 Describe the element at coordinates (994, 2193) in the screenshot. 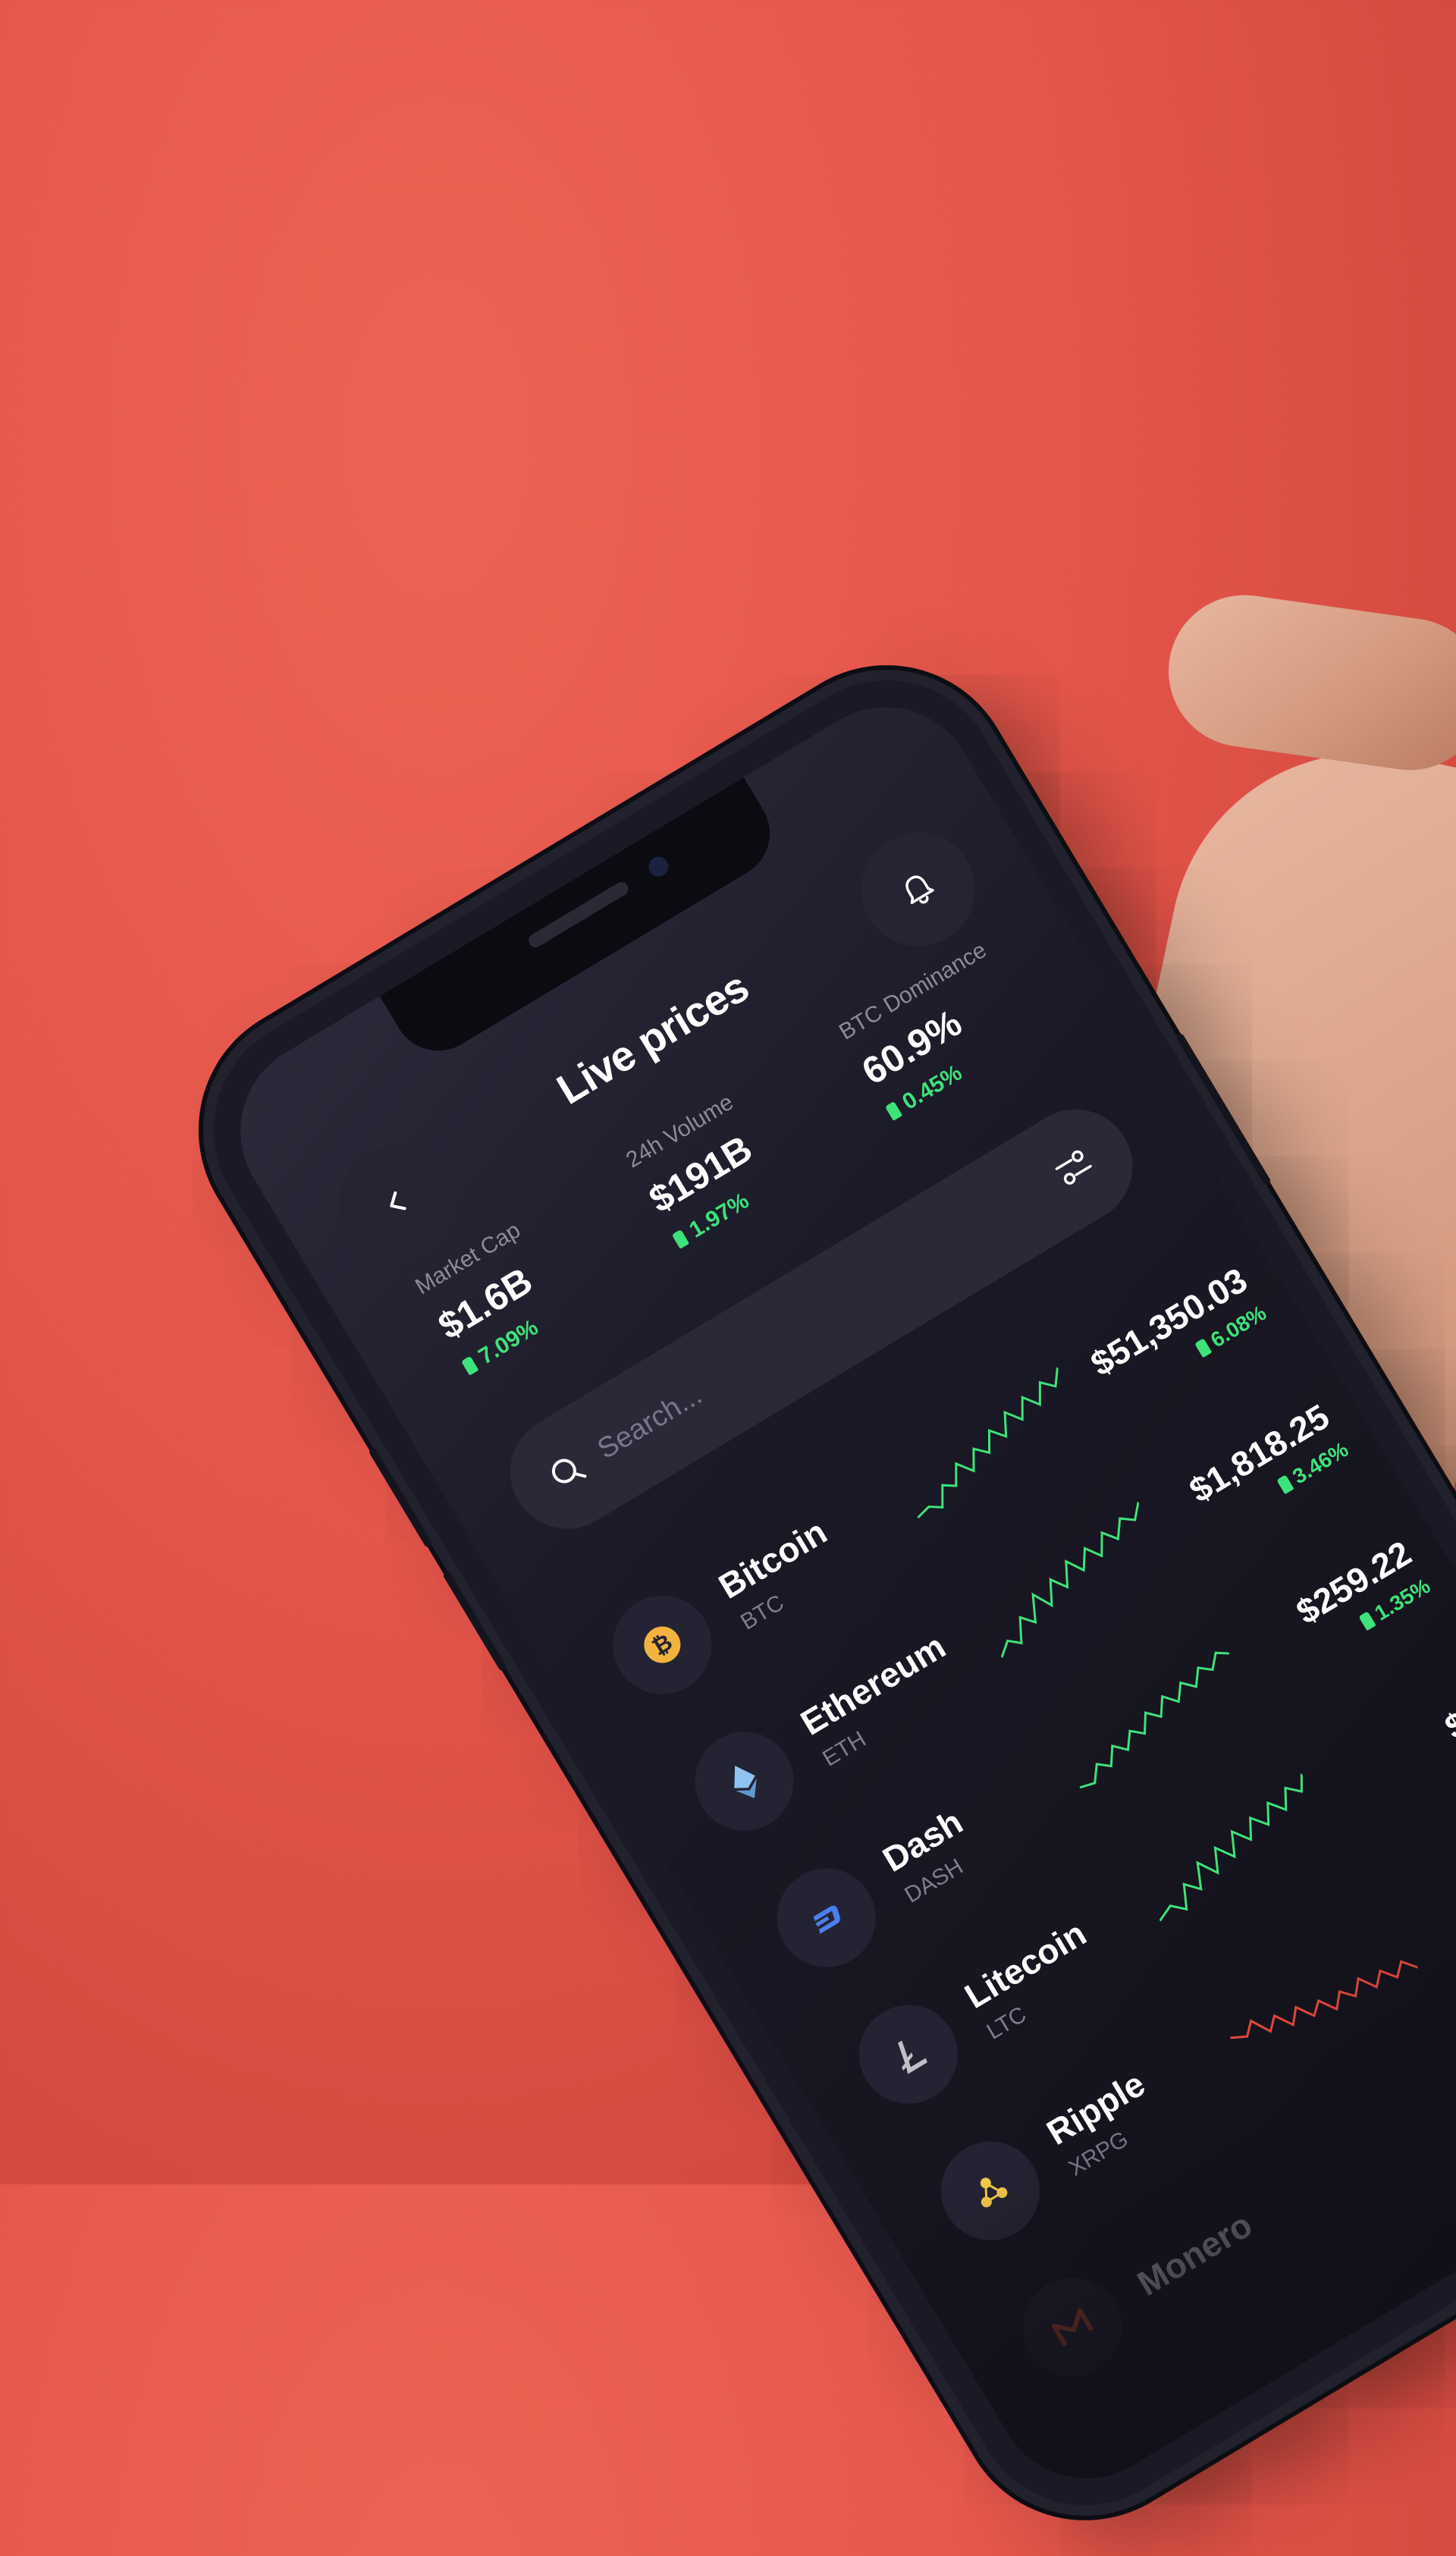

I see `ripple-icon` at that location.